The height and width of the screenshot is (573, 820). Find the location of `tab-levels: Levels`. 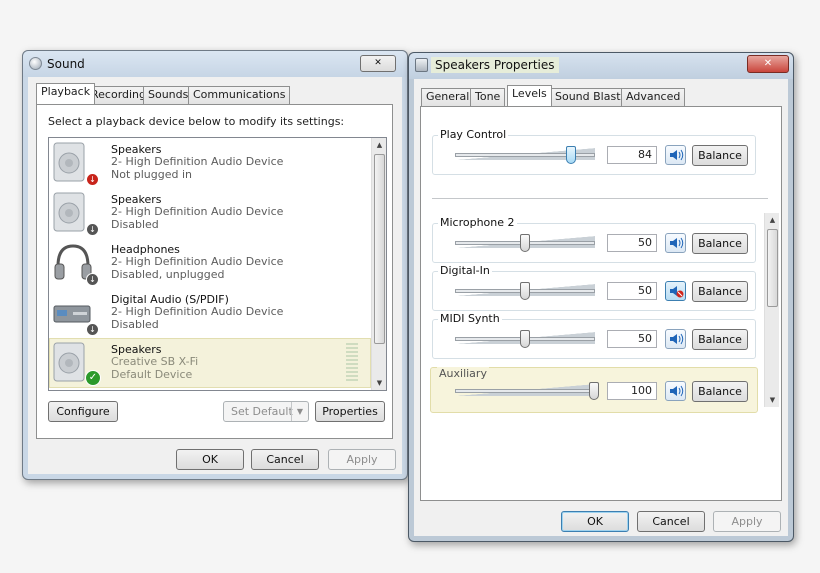

tab-levels: Levels is located at coordinates (529, 95).